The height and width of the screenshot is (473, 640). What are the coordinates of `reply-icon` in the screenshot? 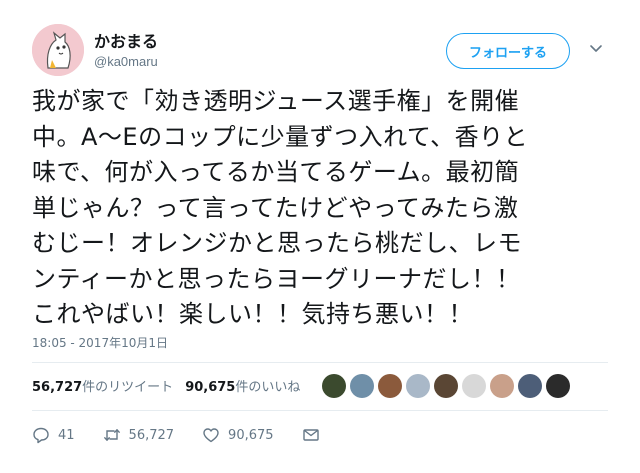 It's located at (41, 435).